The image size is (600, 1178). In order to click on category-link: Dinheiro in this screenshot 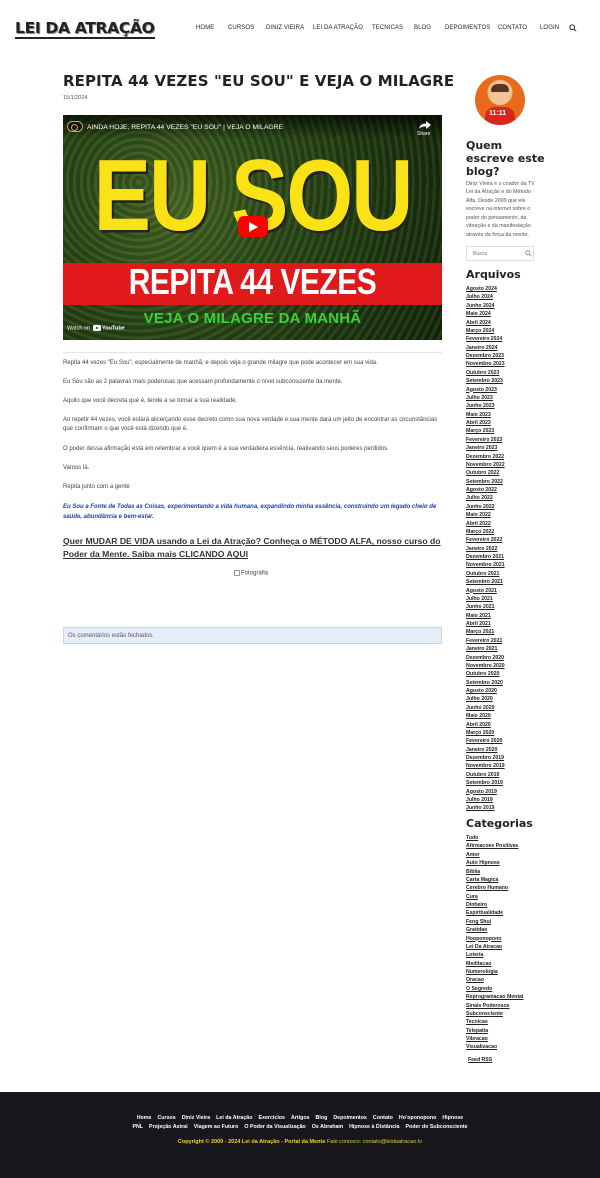, I will do `click(494, 905)`.